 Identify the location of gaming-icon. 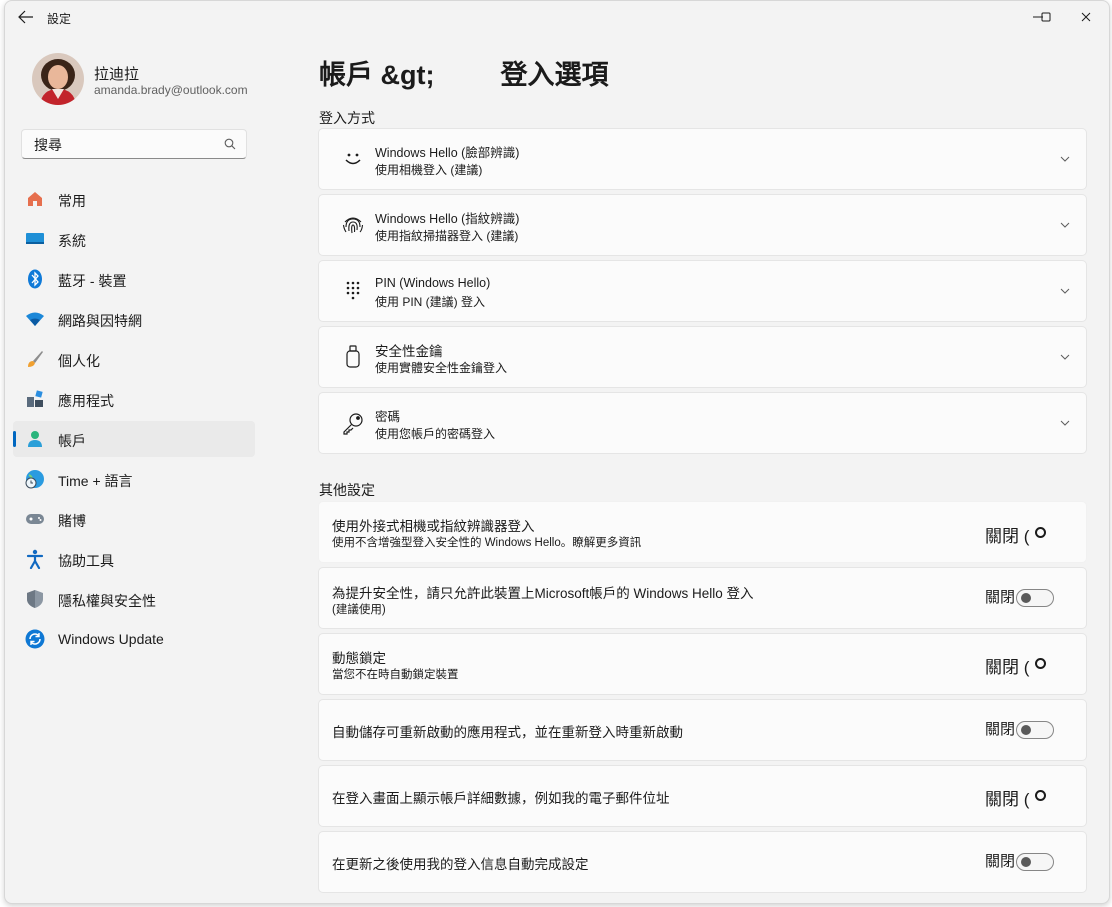
(35, 519).